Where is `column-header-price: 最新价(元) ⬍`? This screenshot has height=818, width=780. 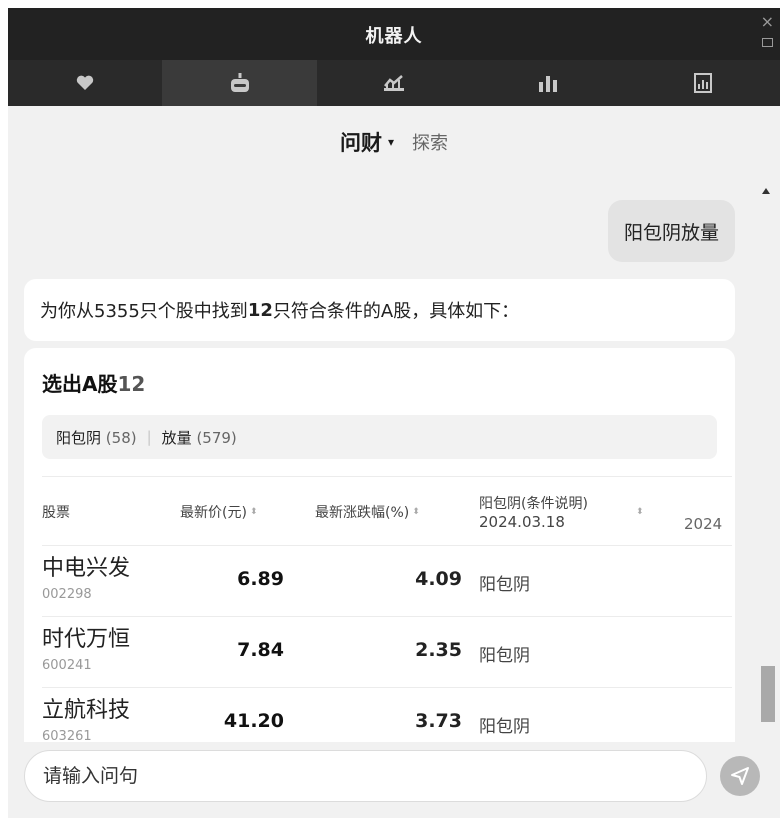
column-header-price: 最新价(元) ⬍ is located at coordinates (218, 512).